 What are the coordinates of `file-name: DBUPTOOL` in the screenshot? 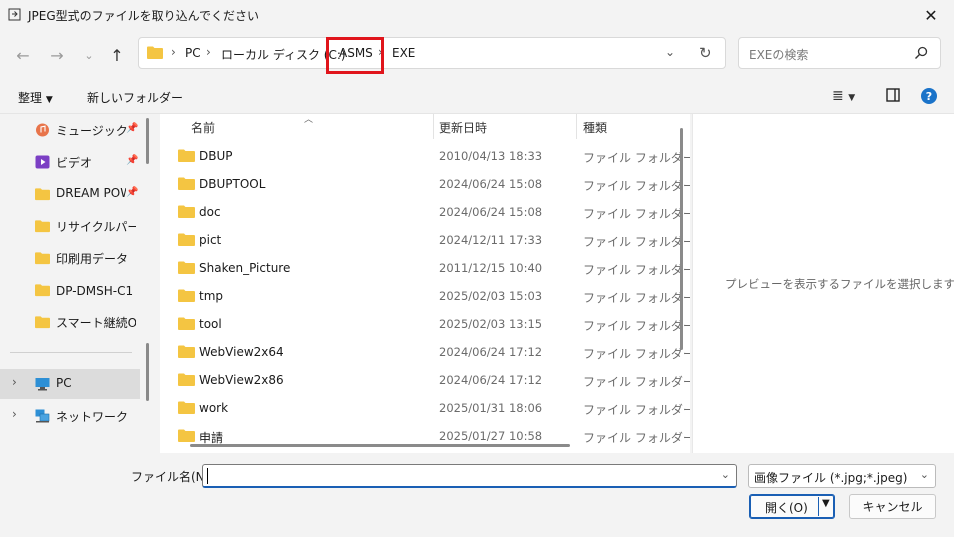 It's located at (232, 184).